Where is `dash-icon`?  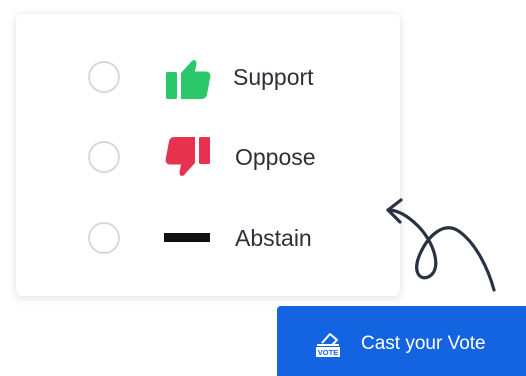
dash-icon is located at coordinates (187, 237).